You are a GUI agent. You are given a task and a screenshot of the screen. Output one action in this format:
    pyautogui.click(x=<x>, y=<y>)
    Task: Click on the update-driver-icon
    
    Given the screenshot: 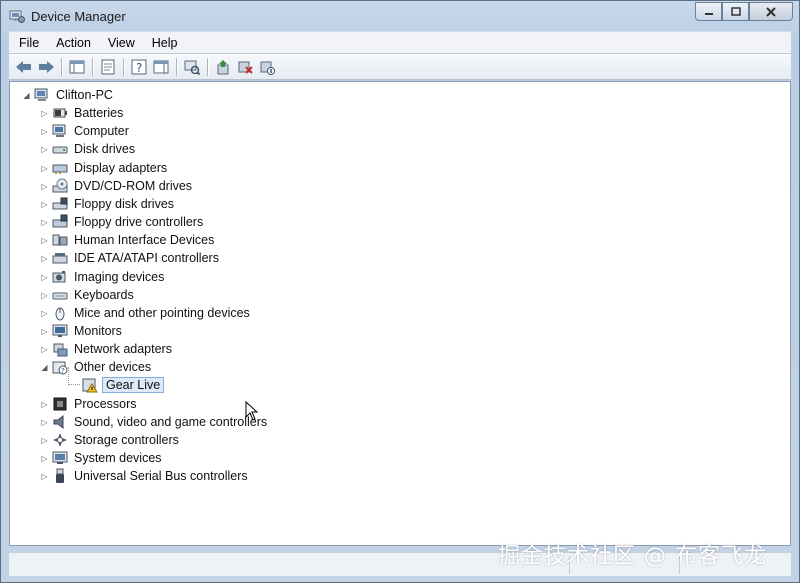 What is the action you would take?
    pyautogui.click(x=223, y=66)
    